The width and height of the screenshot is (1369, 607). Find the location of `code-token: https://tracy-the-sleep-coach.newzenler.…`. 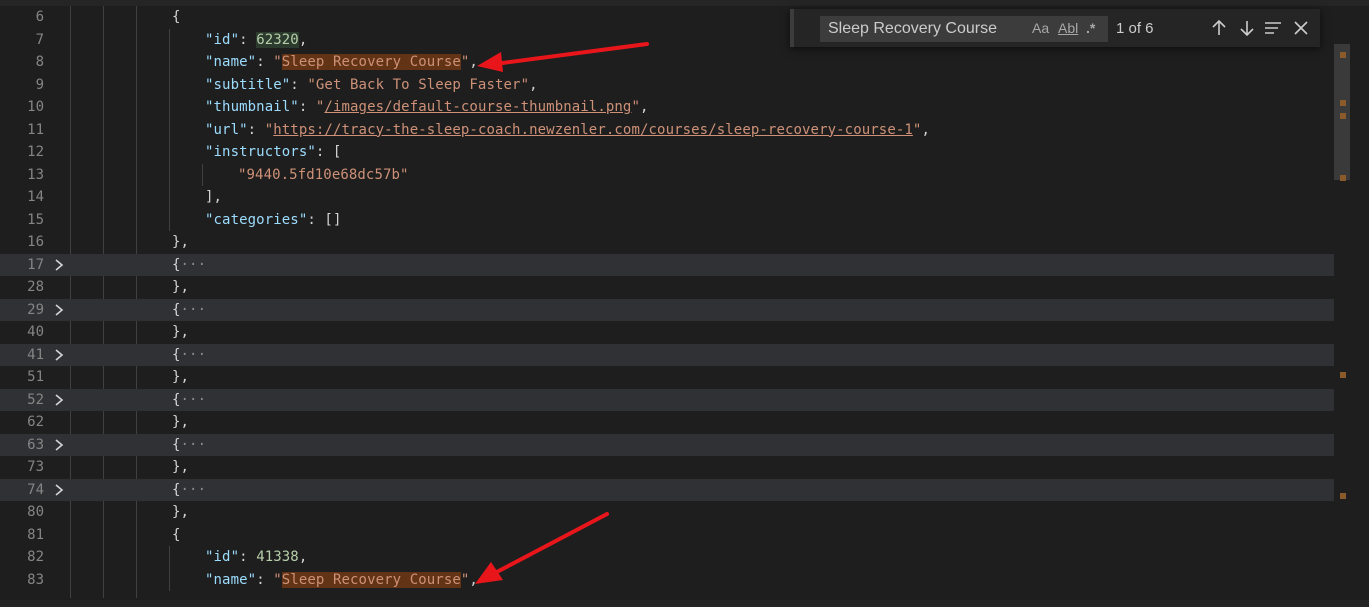

code-token: https://tracy-the-sleep-coach.newzenler.… is located at coordinates (593, 130).